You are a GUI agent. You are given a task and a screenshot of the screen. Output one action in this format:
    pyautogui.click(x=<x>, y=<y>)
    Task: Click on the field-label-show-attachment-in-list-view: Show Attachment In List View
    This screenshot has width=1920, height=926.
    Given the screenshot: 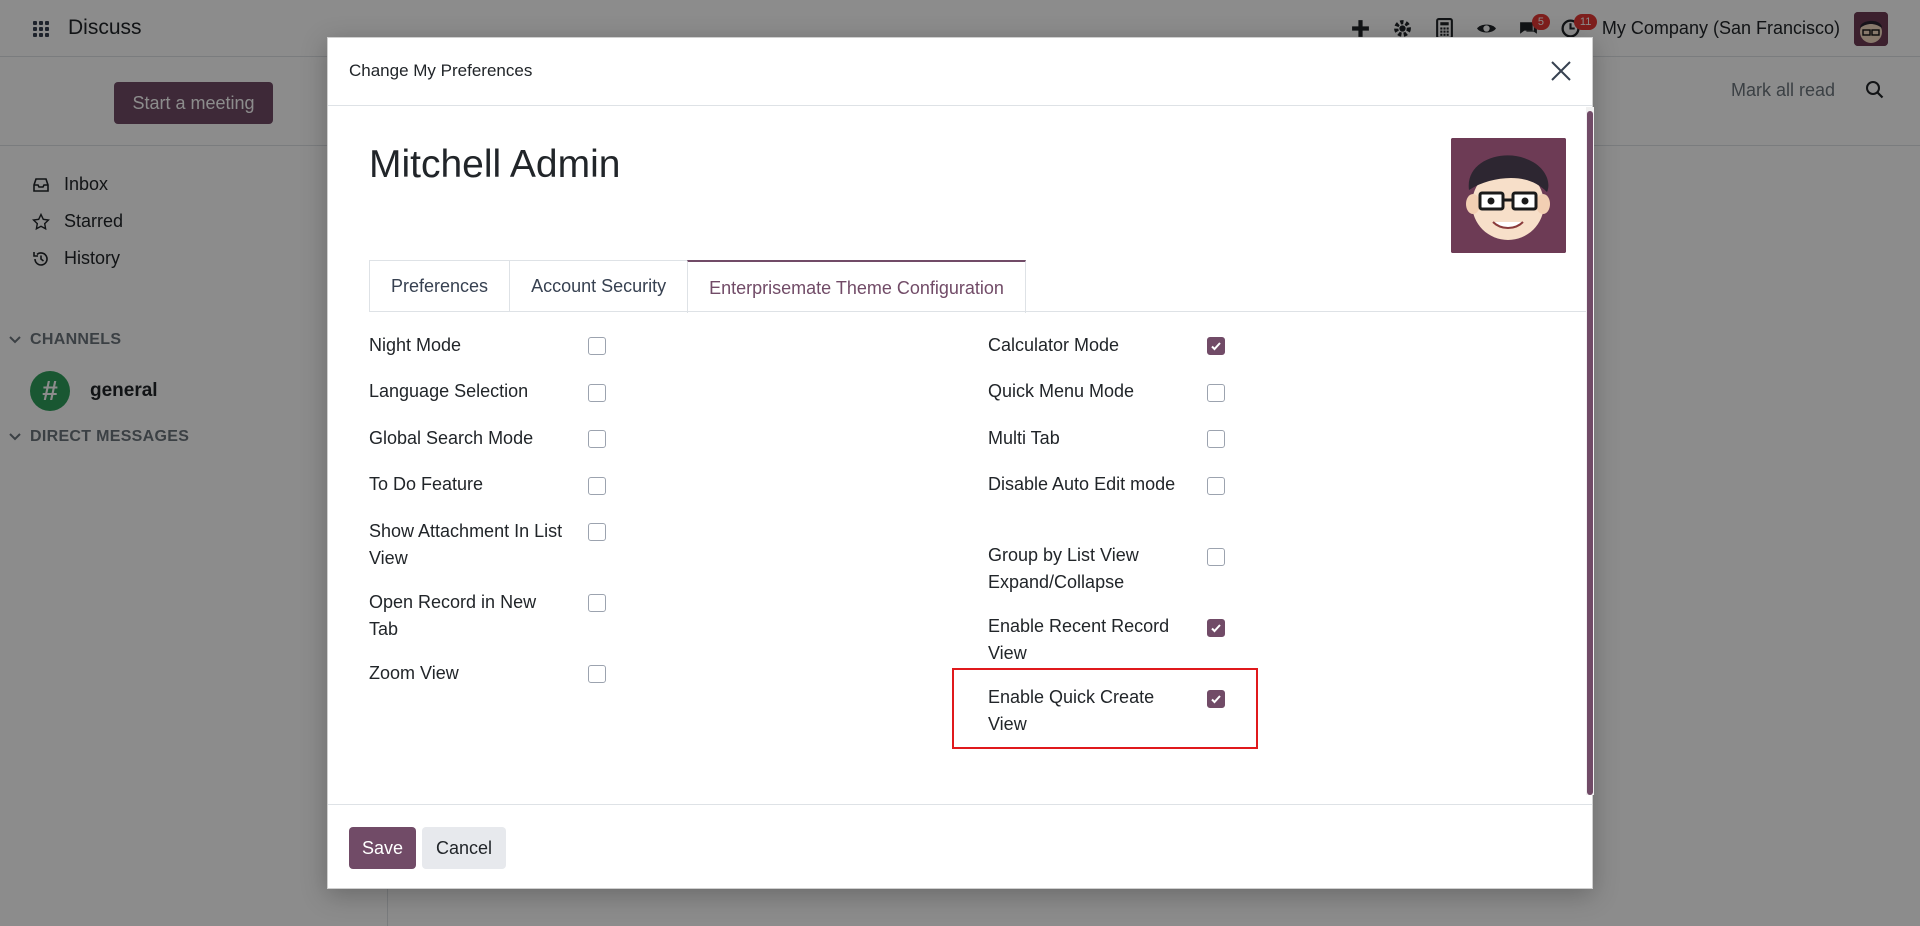 What is the action you would take?
    pyautogui.click(x=466, y=544)
    